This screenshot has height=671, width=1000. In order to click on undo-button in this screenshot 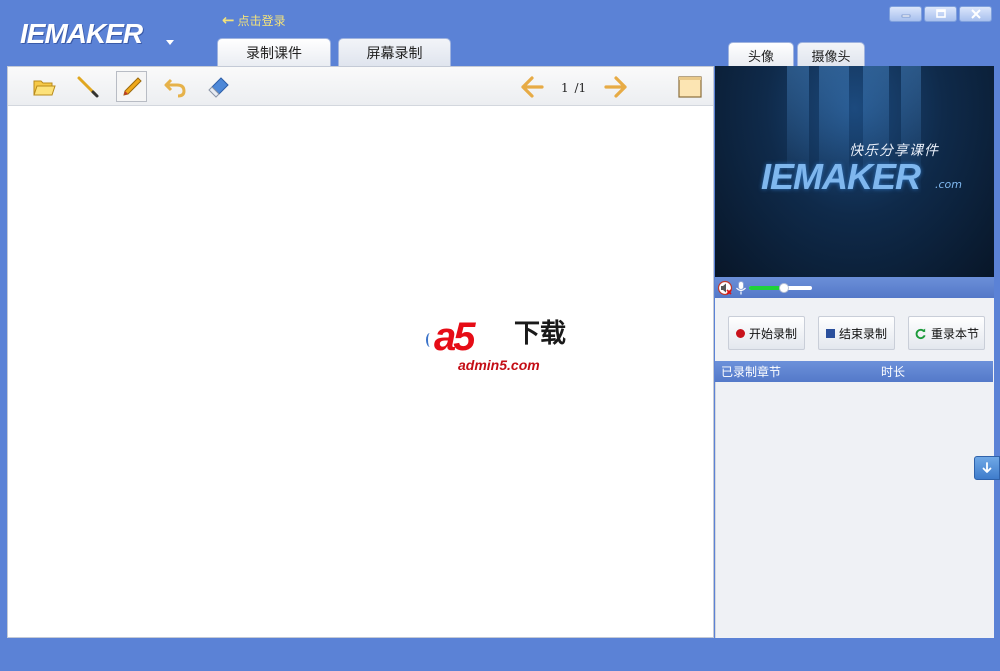, I will do `click(174, 86)`.